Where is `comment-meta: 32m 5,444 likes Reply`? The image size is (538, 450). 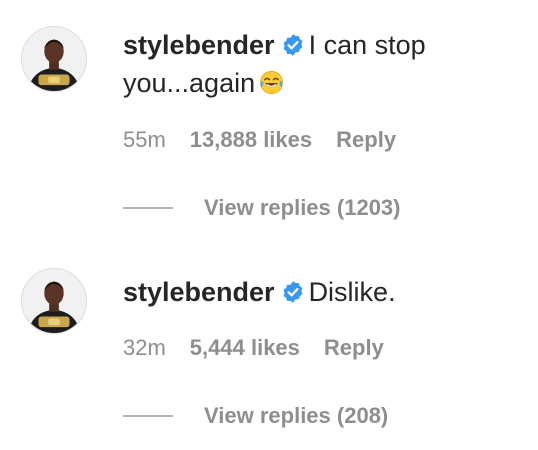
comment-meta: 32m 5,444 likes Reply is located at coordinates (253, 348).